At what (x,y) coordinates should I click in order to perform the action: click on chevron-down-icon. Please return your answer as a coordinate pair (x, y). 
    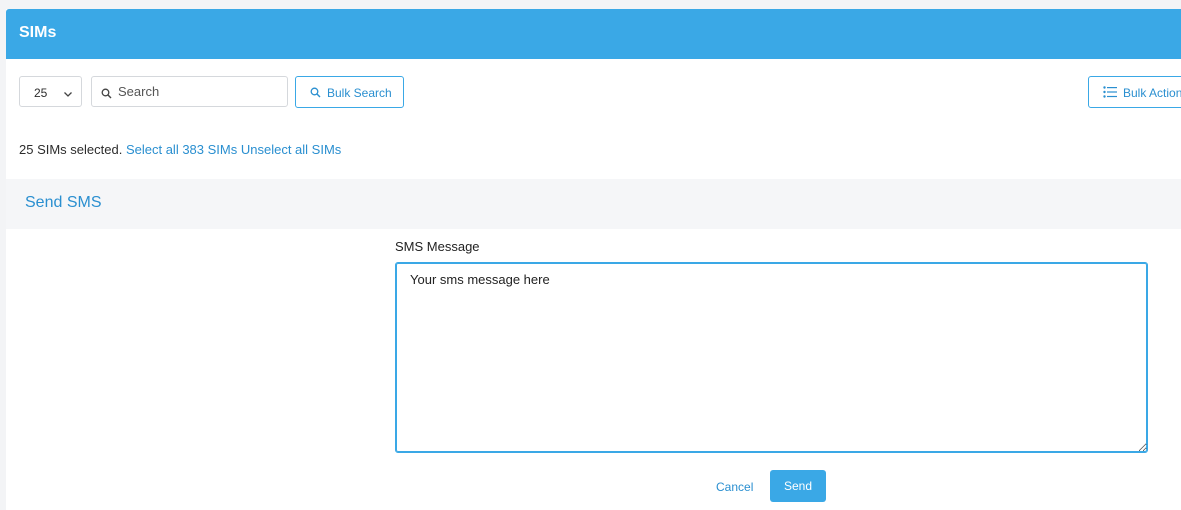
    Looking at the image, I should click on (68, 95).